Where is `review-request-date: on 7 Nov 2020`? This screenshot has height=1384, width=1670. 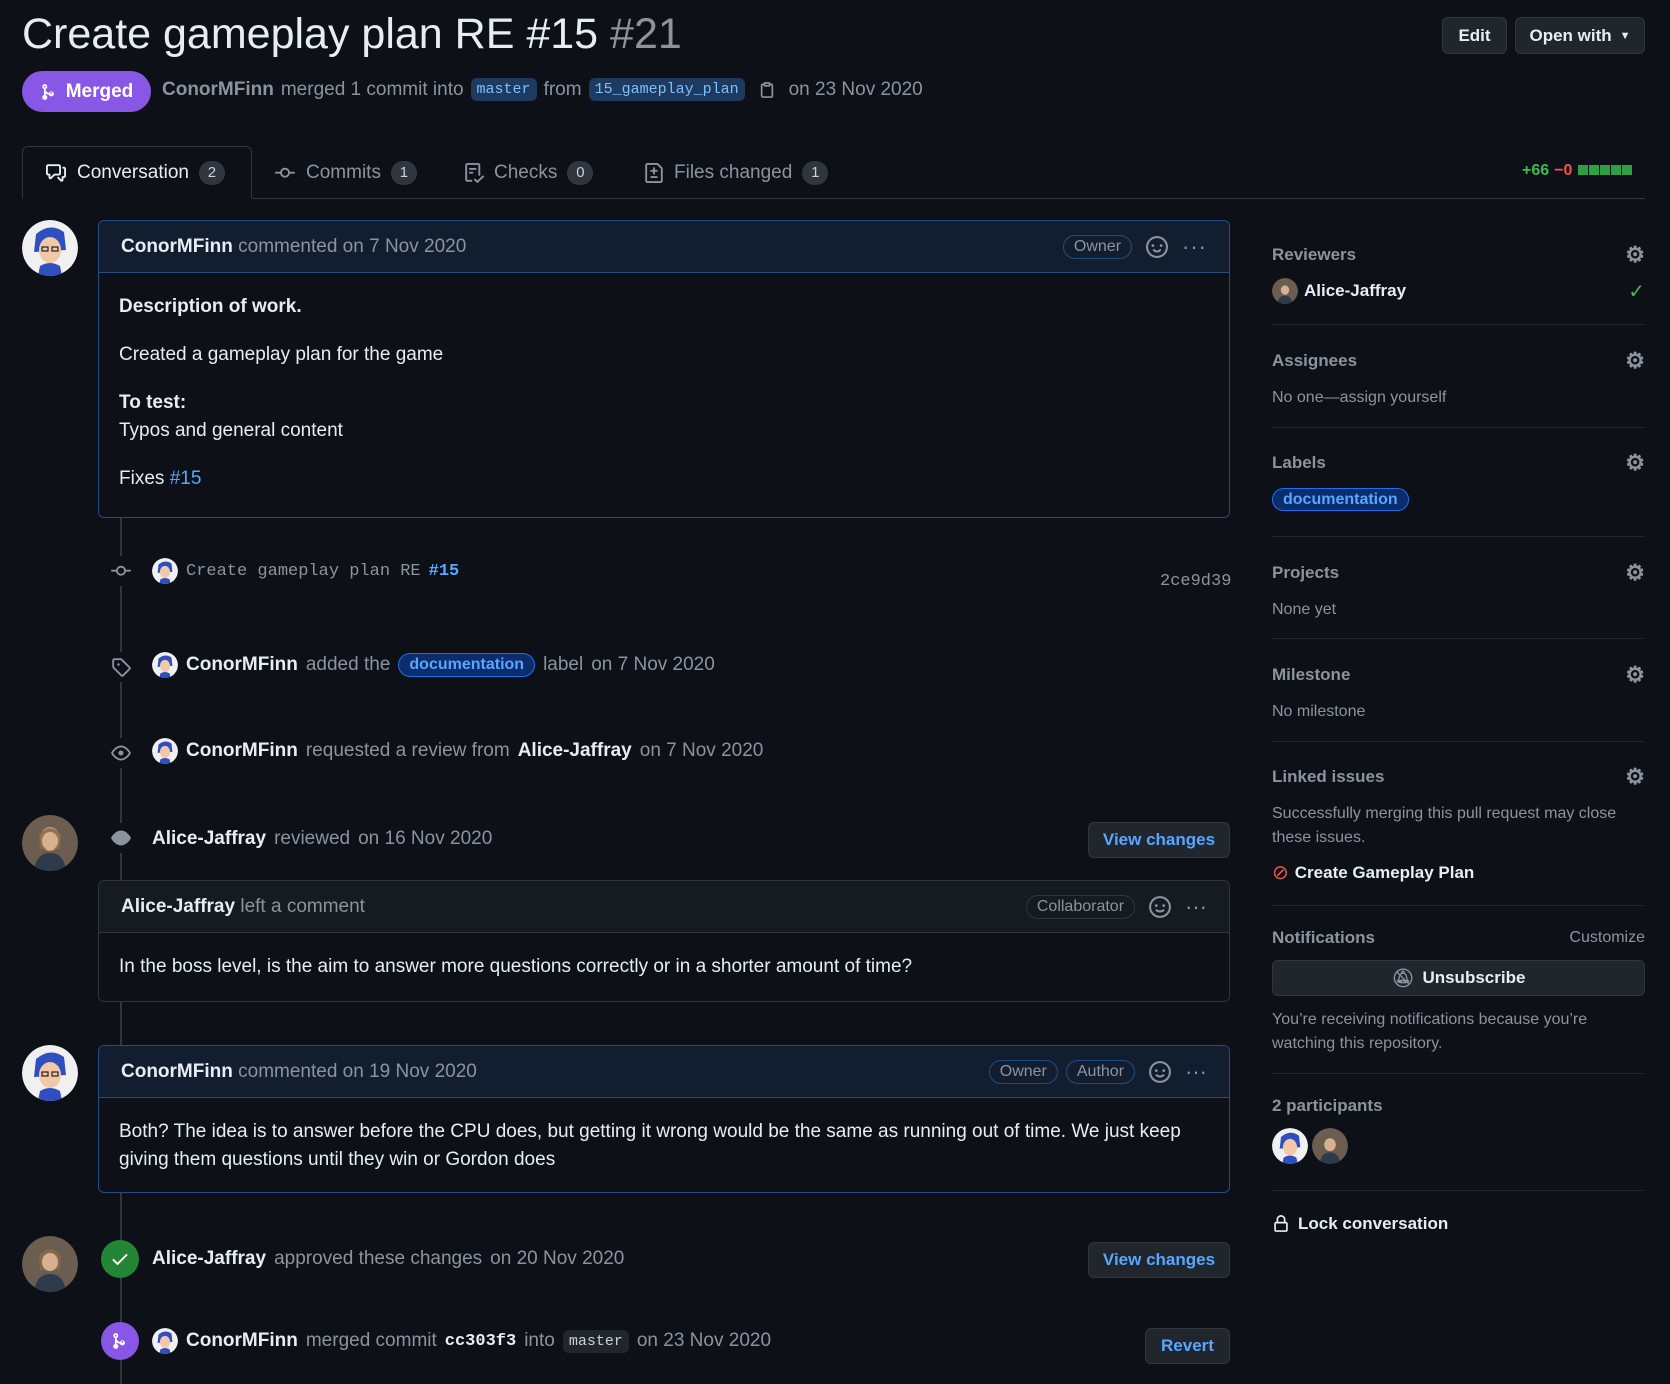
review-request-date: on 7 Nov 2020 is located at coordinates (702, 751).